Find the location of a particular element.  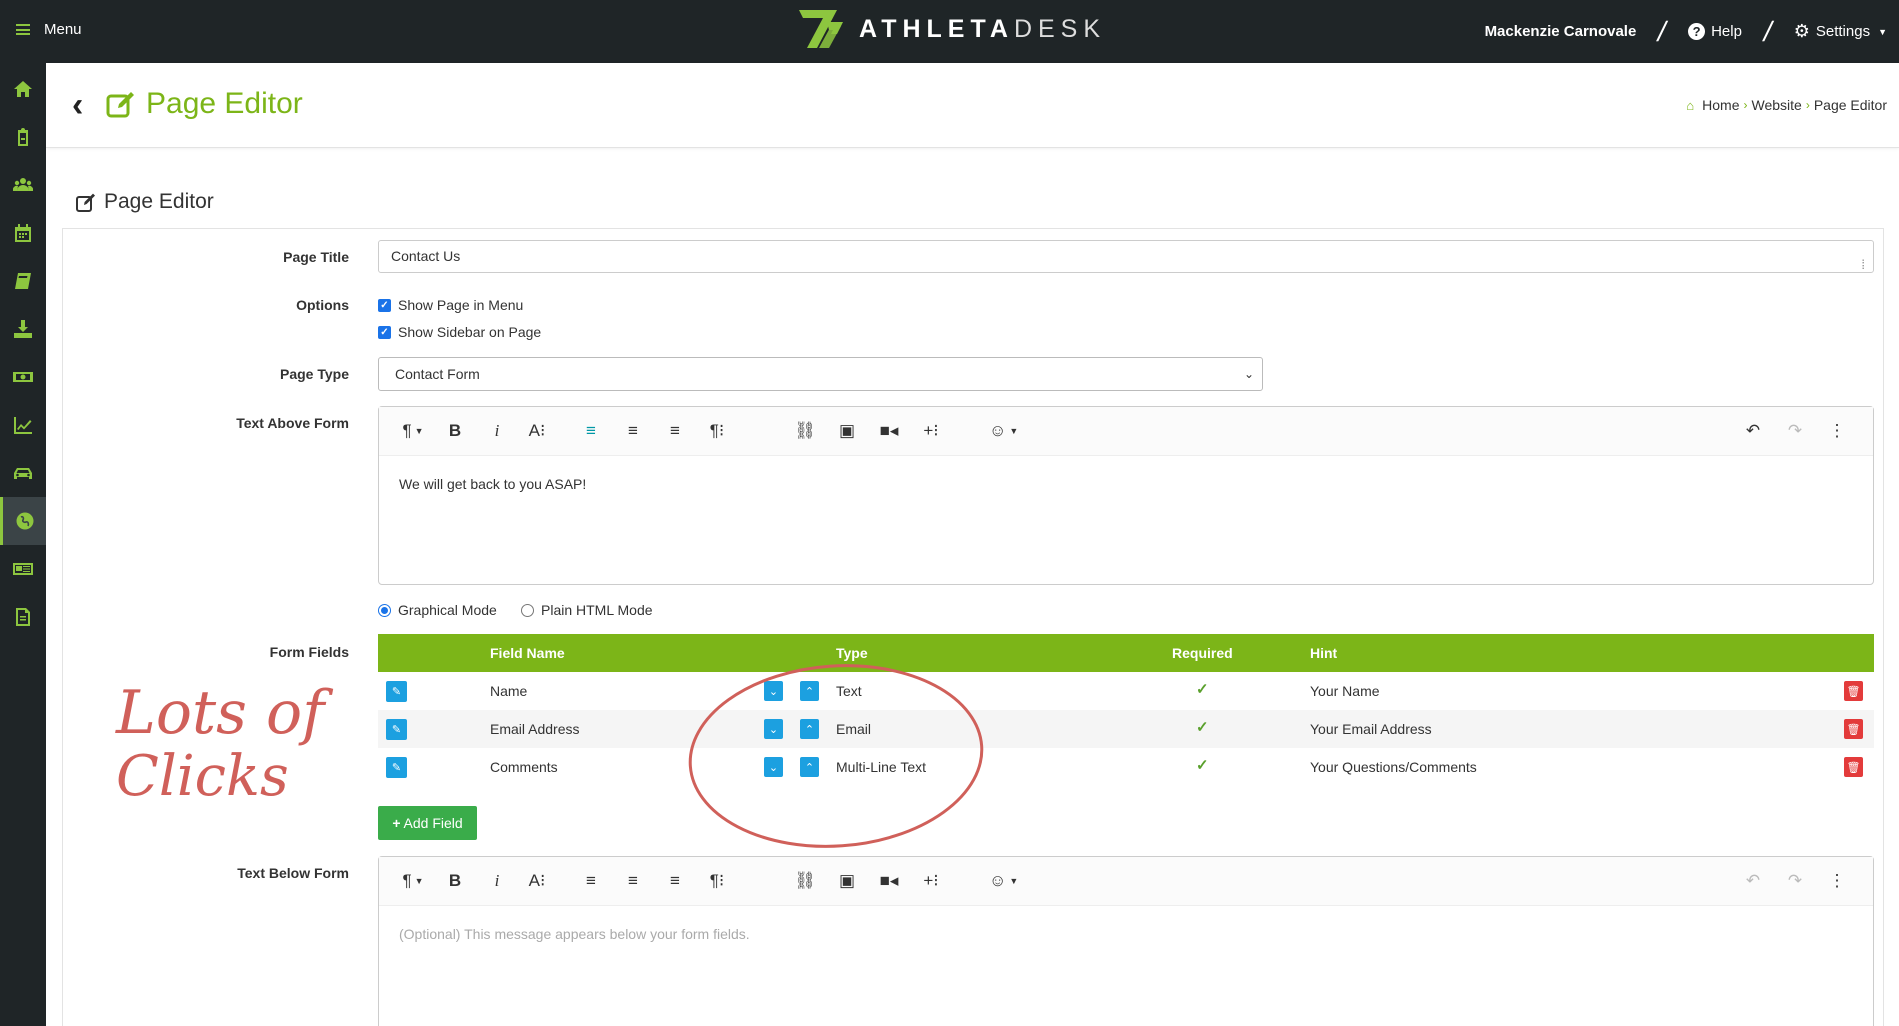

header-required: Required is located at coordinates (1202, 653).